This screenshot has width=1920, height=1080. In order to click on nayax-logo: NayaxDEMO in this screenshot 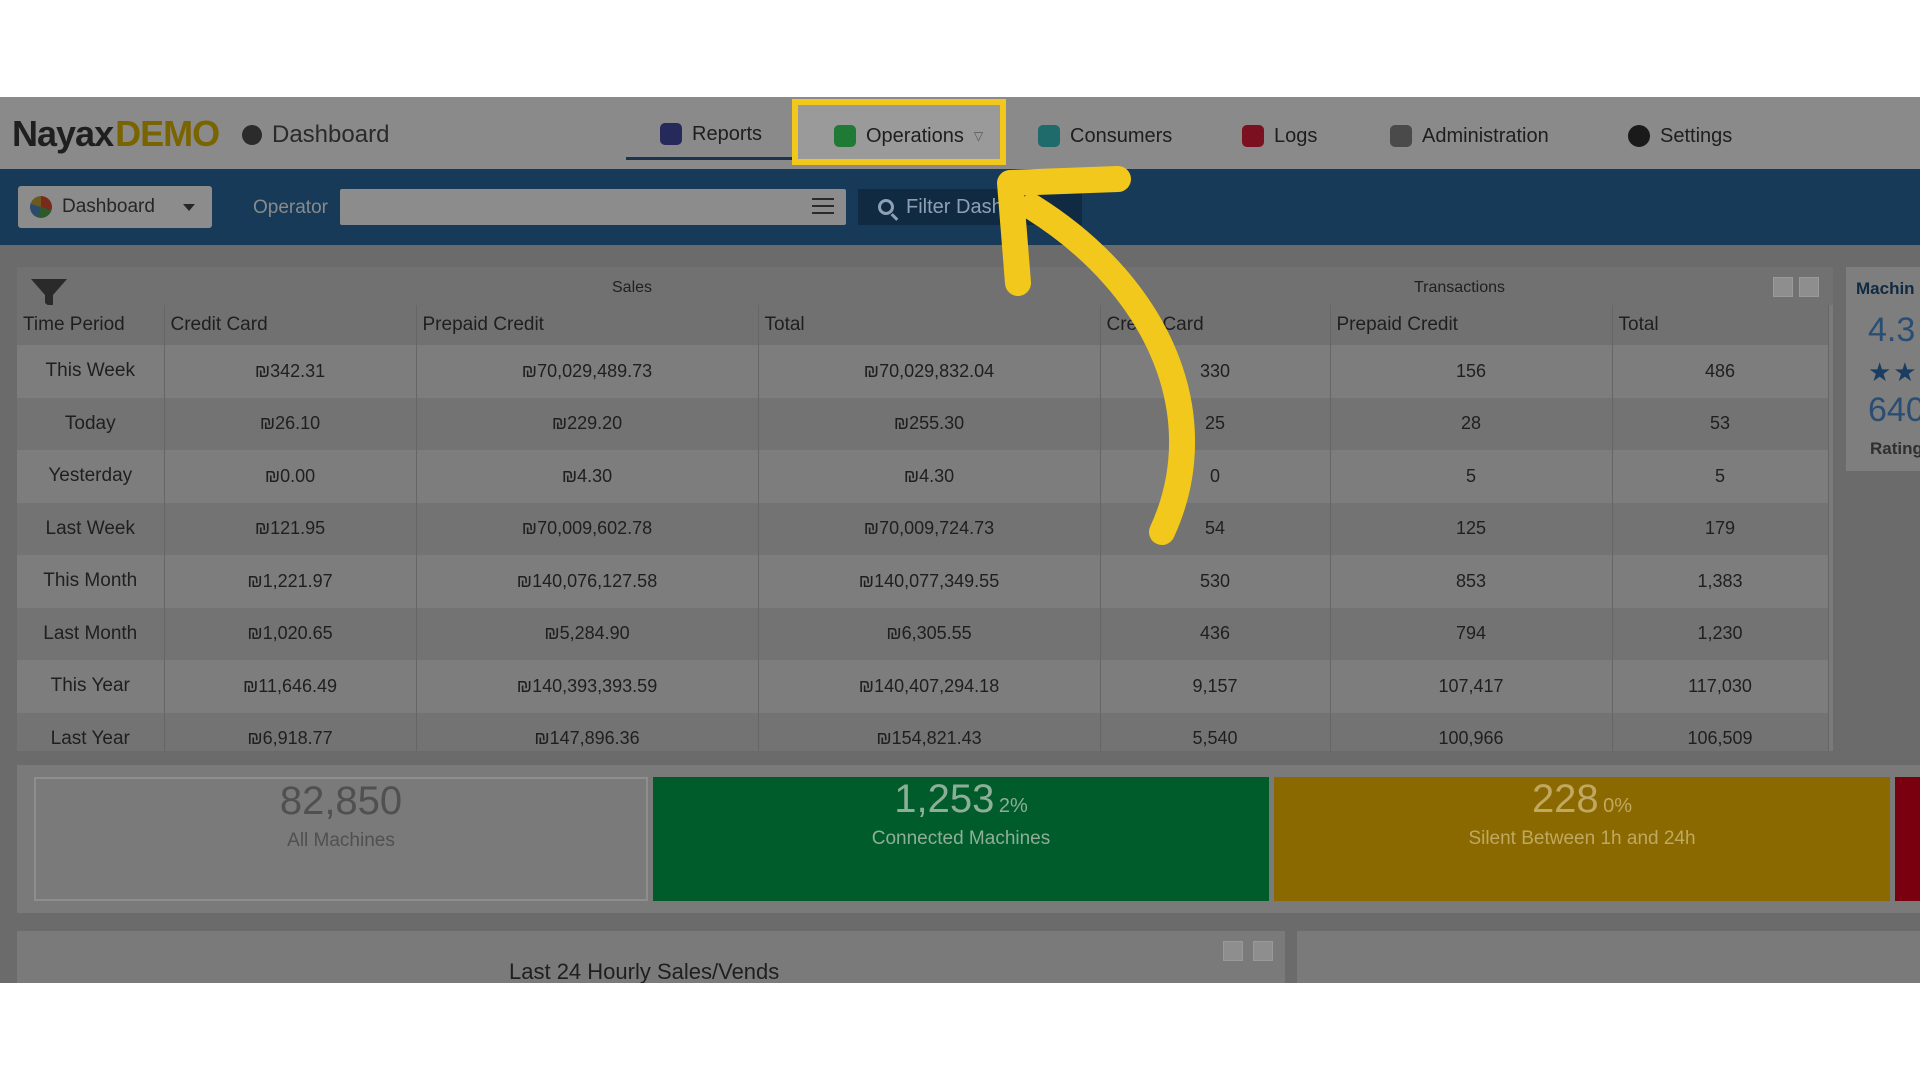, I will do `click(116, 134)`.